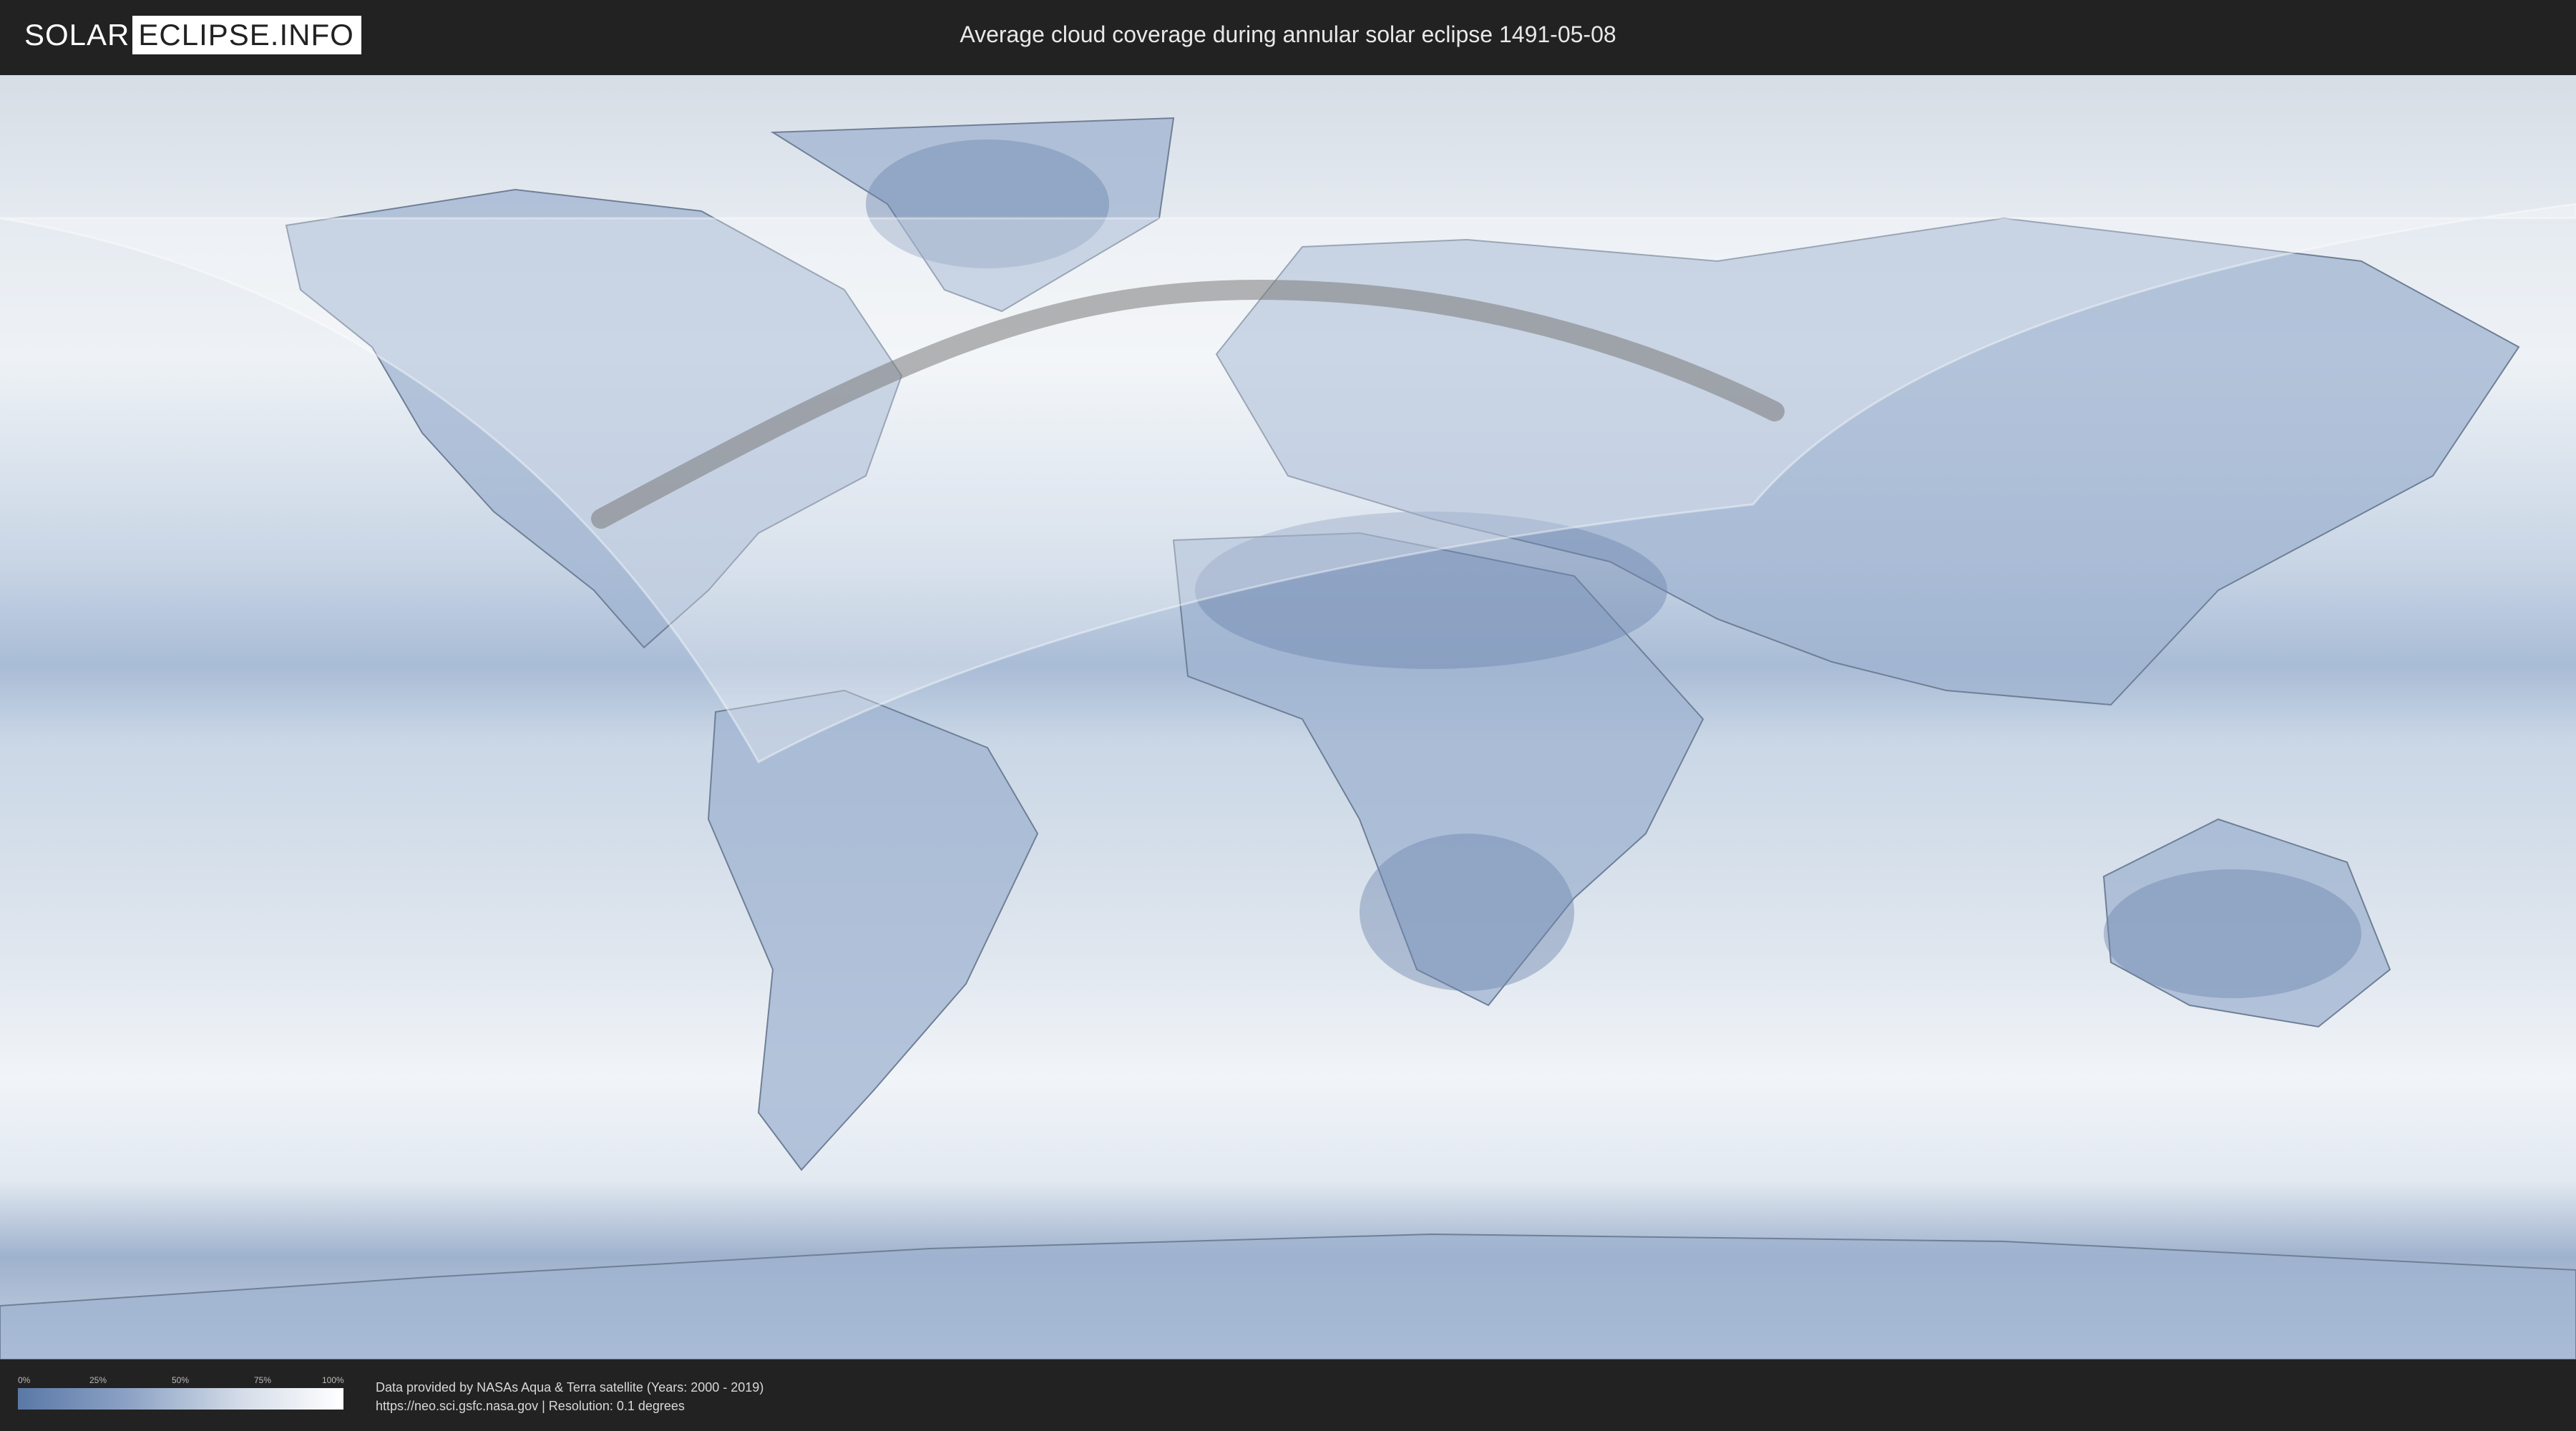  I want to click on cloud-coverage-legend: 0% 25% 50% 75% 100%, so click(181, 1395).